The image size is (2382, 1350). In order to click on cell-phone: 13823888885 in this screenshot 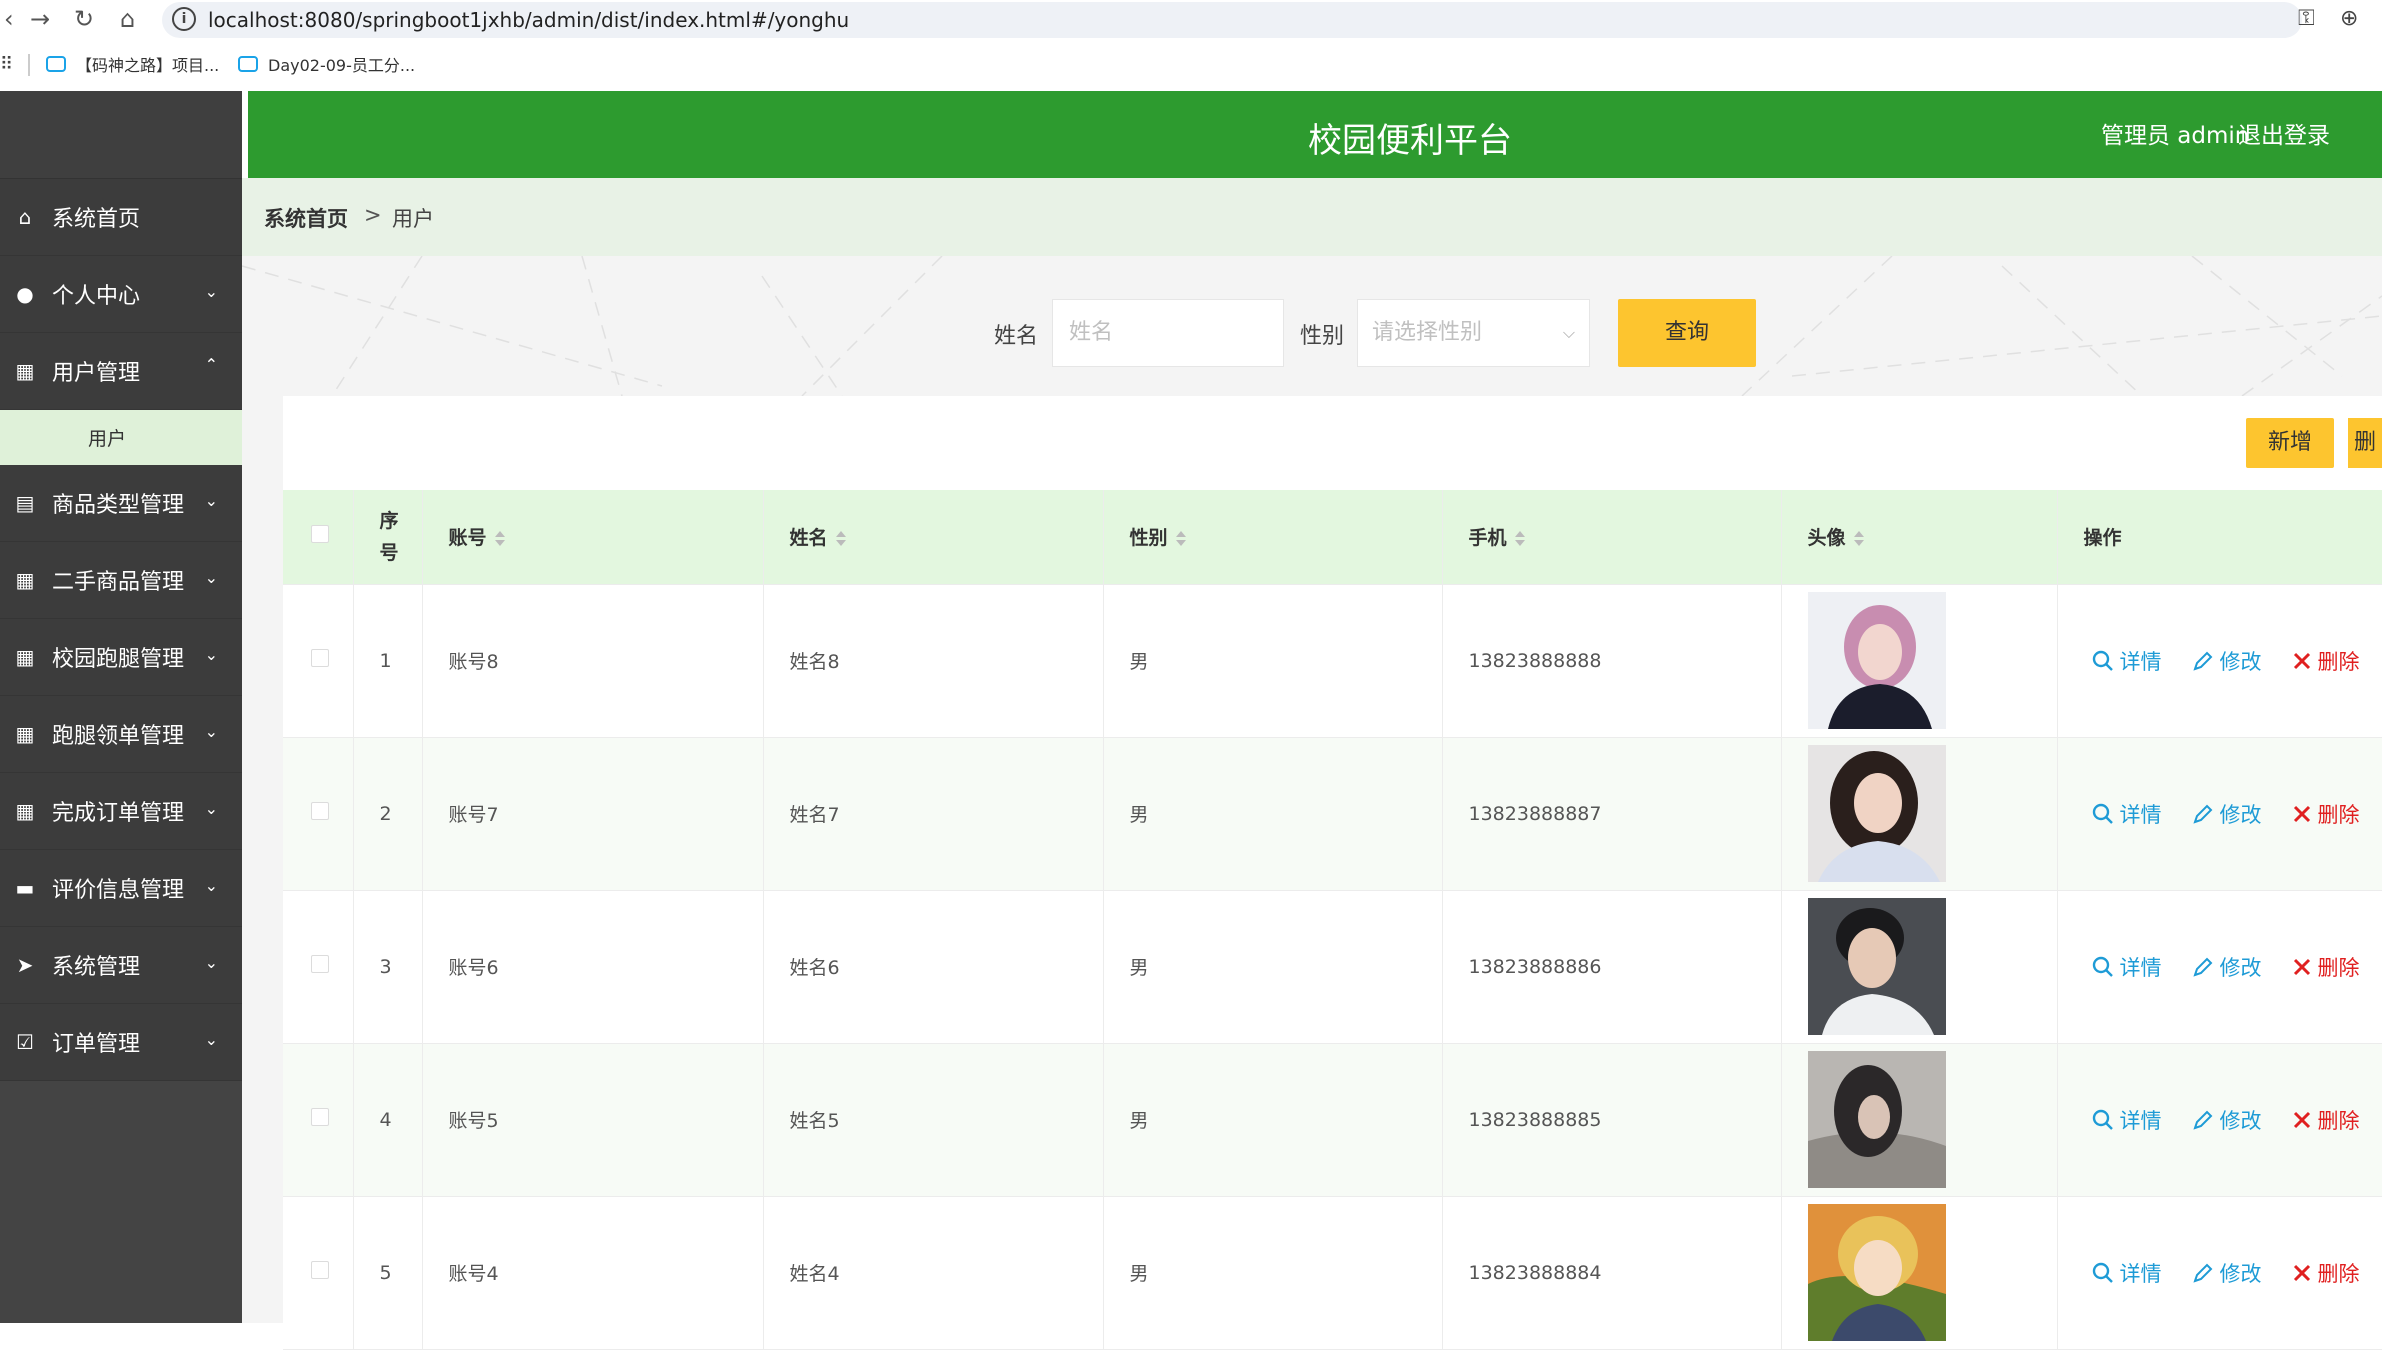, I will do `click(1611, 1119)`.